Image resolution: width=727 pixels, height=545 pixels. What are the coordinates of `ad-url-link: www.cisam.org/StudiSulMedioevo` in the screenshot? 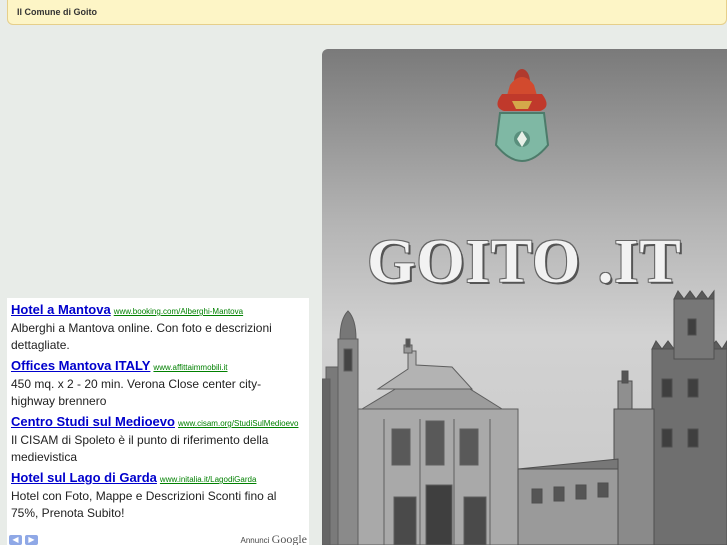 It's located at (238, 423).